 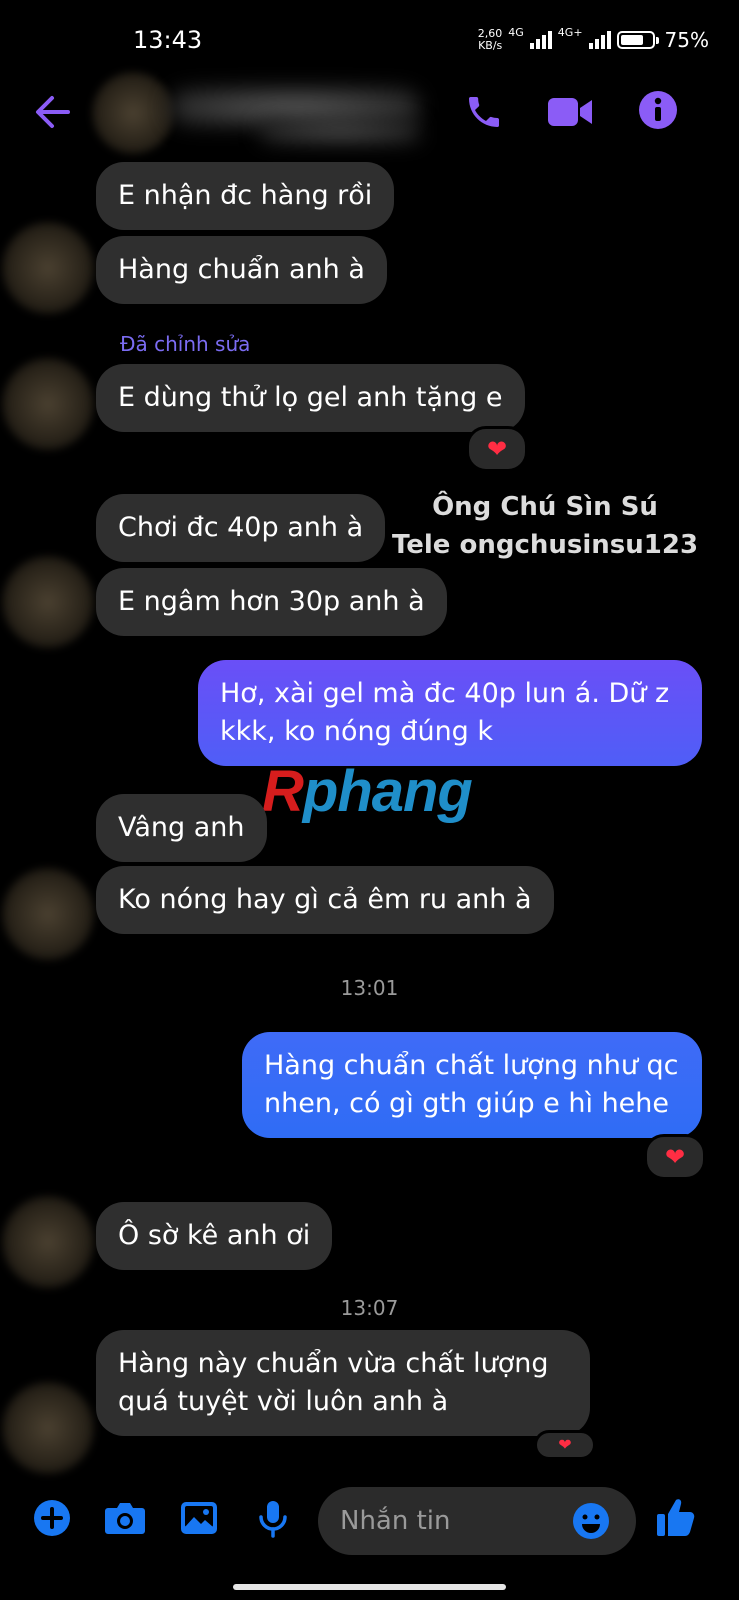 I want to click on gallery-button, so click(x=199, y=1520).